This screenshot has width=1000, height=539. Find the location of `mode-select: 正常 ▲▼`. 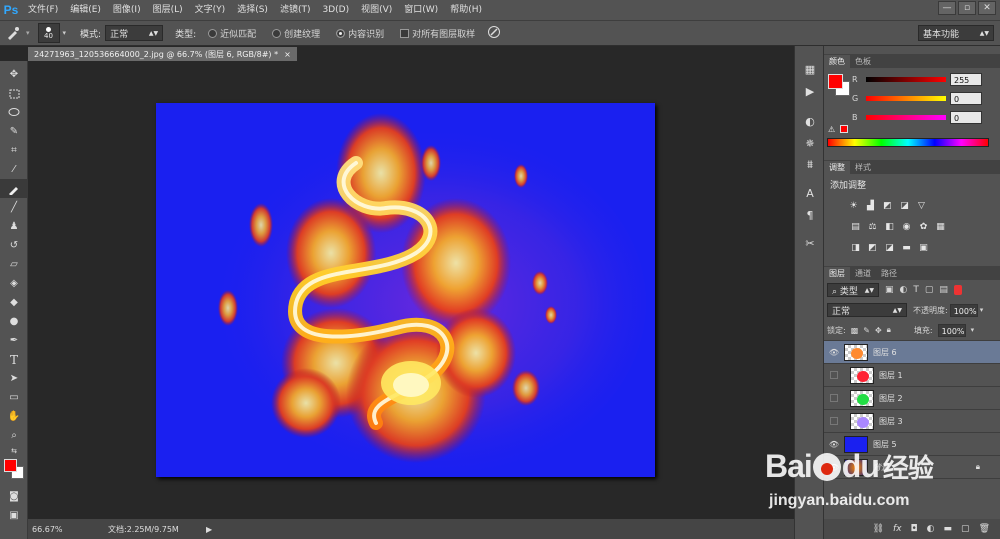

mode-select: 正常 ▲▼ is located at coordinates (134, 33).